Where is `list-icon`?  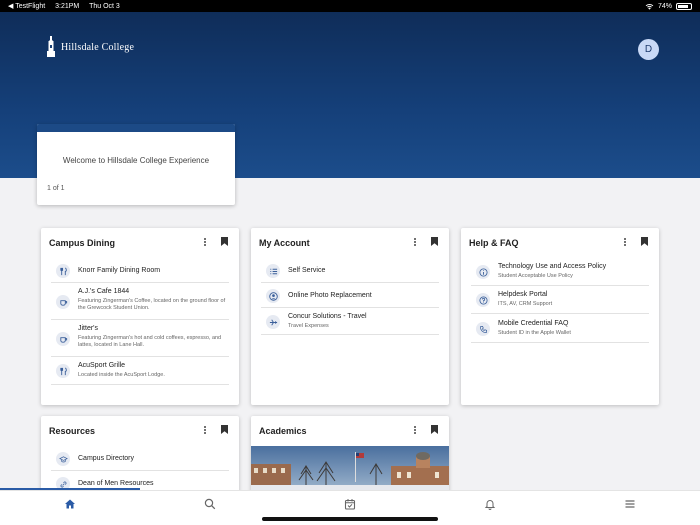
list-icon is located at coordinates (273, 271).